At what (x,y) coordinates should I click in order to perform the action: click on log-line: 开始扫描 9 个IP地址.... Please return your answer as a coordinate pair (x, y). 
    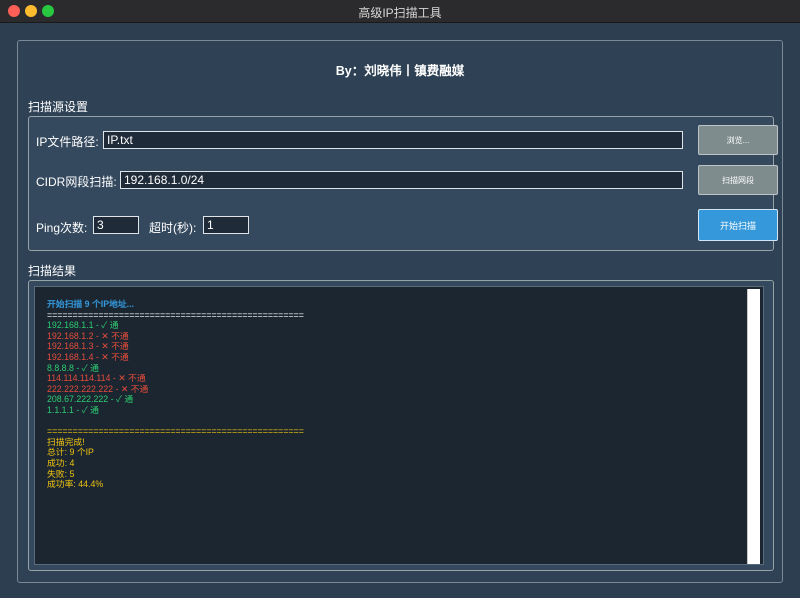
    Looking at the image, I should click on (91, 304).